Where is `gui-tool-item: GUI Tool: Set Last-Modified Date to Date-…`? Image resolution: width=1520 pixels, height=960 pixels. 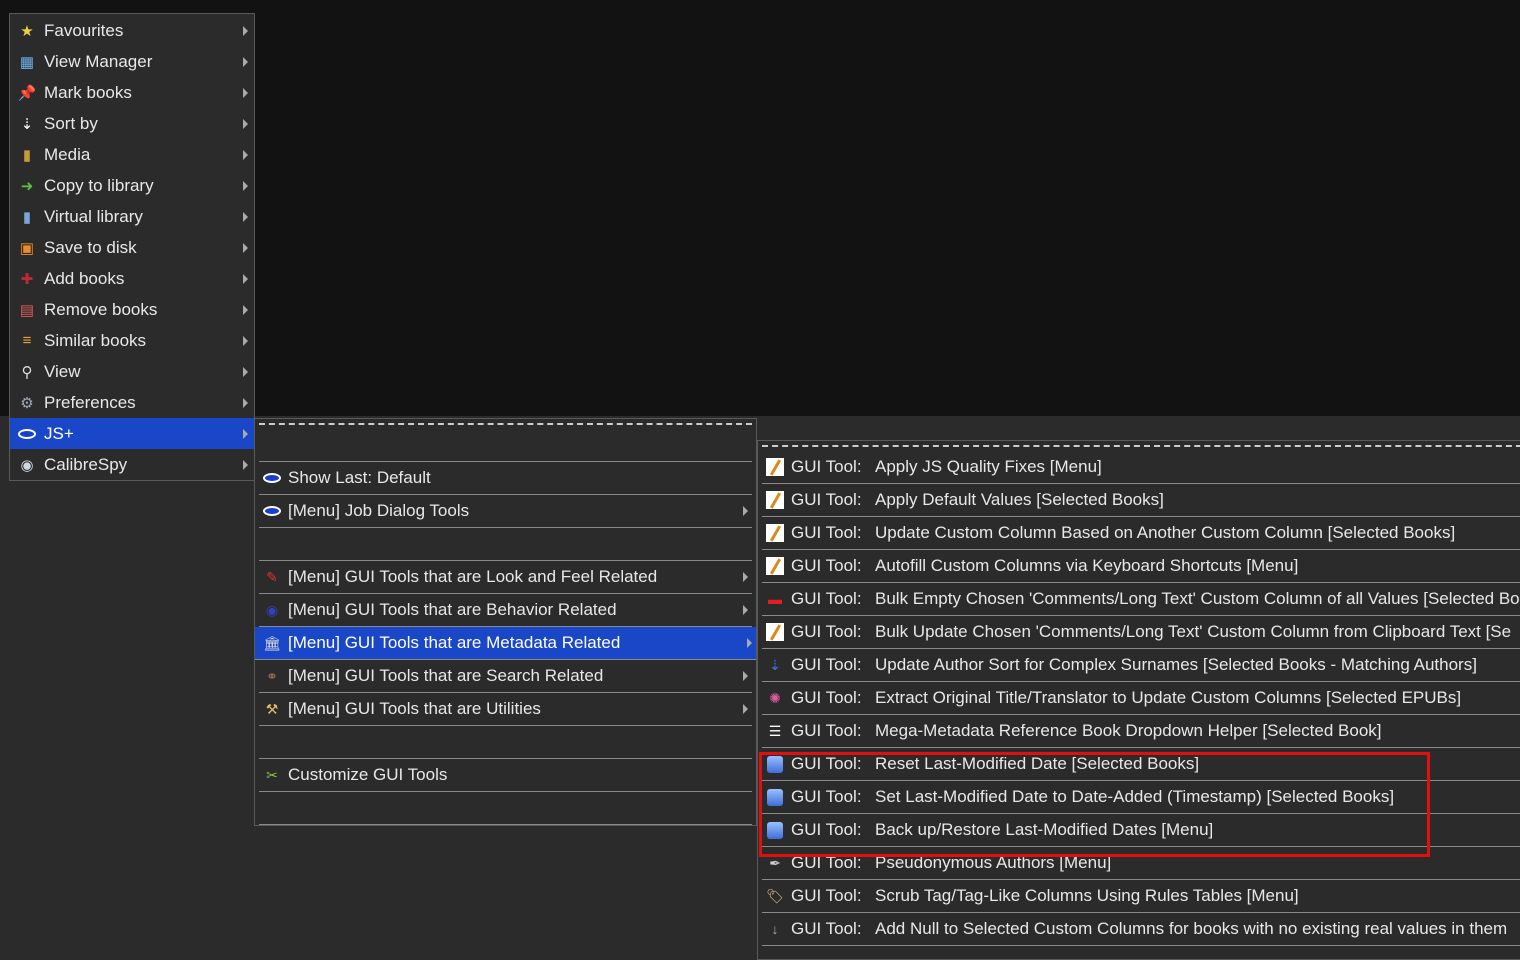
gui-tool-item: GUI Tool: Set Last-Modified Date to Date-… is located at coordinates (1141, 797).